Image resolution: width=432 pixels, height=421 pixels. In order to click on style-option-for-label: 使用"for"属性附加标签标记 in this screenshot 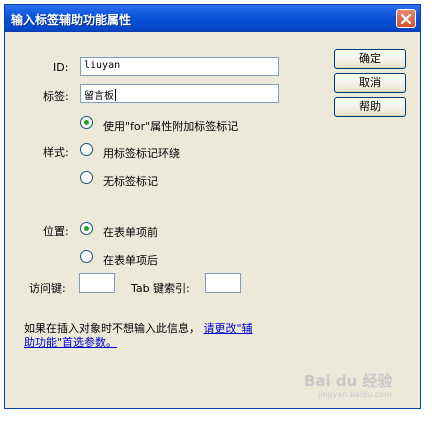, I will do `click(171, 126)`.